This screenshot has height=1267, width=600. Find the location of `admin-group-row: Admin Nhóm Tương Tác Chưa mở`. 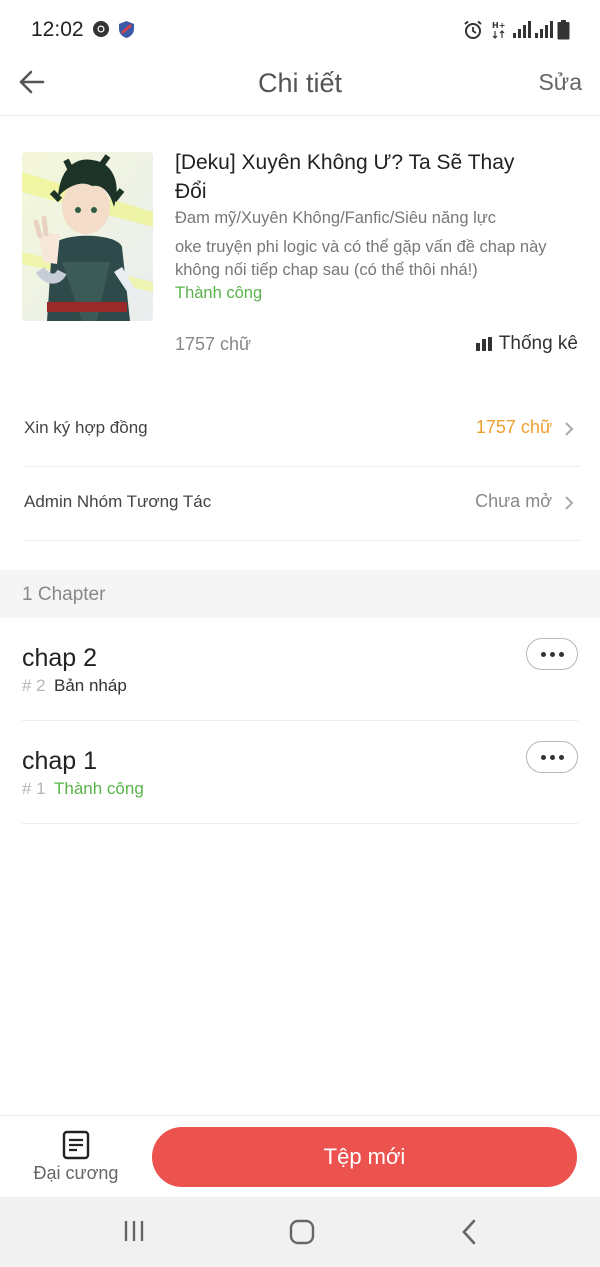

admin-group-row: Admin Nhóm Tương Tác Chưa mở is located at coordinates (302, 505).